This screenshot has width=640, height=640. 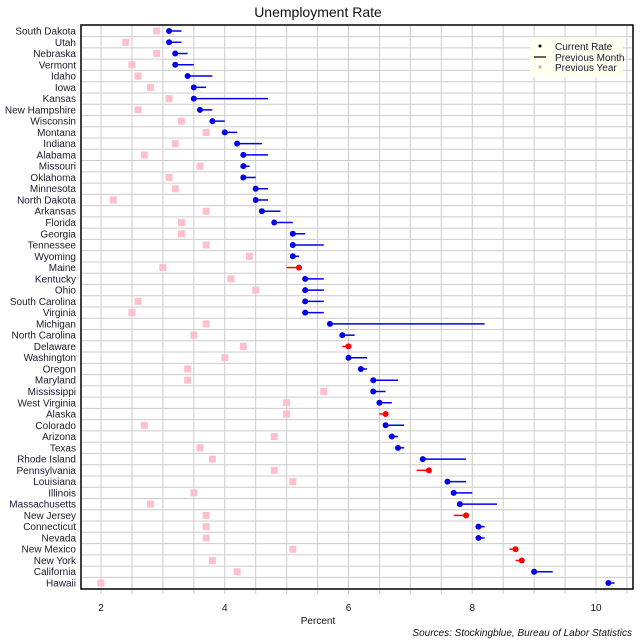 I want to click on state-label: Oklahoma, so click(x=53, y=178).